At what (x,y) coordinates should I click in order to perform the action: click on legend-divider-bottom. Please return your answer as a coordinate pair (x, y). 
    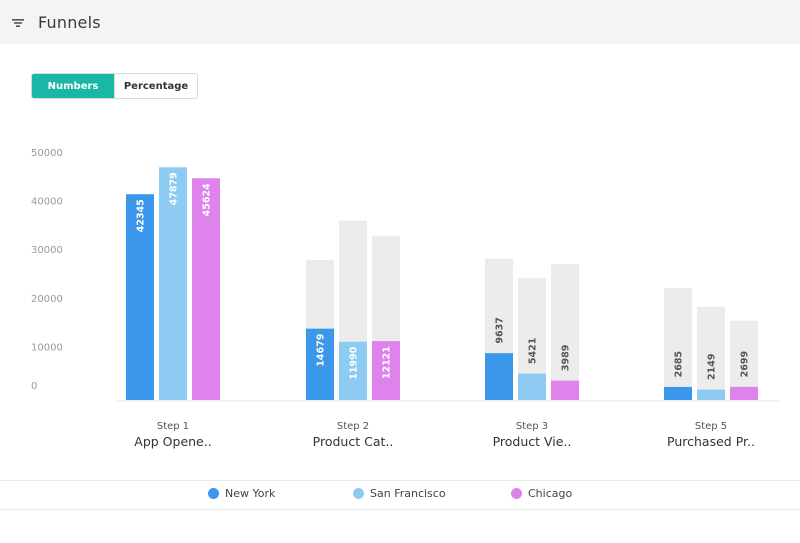
    Looking at the image, I should click on (400, 509).